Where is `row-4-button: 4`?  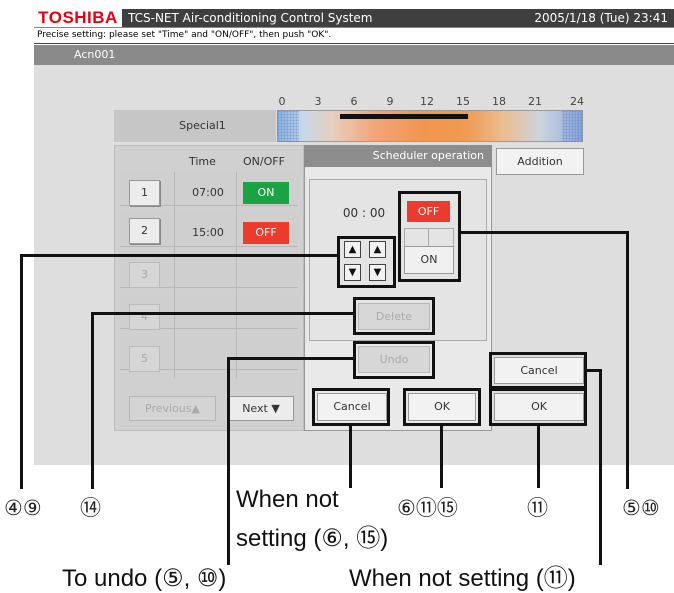 row-4-button: 4 is located at coordinates (144, 317).